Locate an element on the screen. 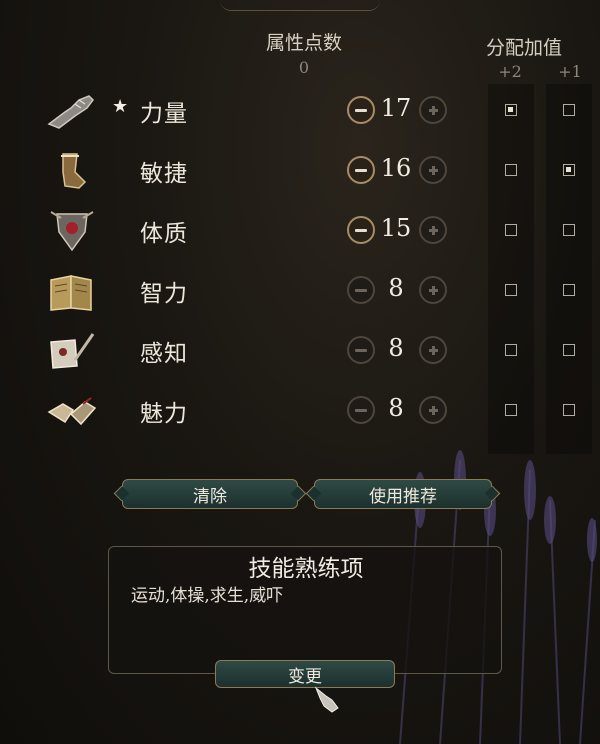 The width and height of the screenshot is (600, 744). skills-list: 运动,体操,求生,威吓 is located at coordinates (207, 596).